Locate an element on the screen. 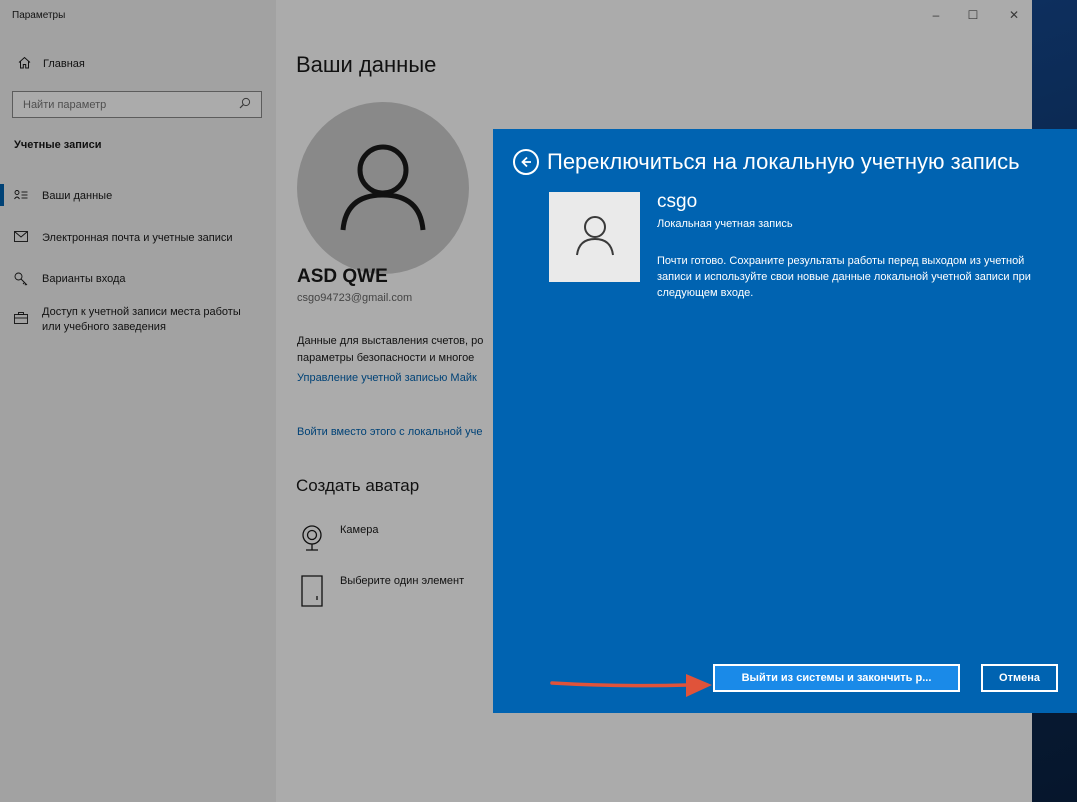 Image resolution: width=1077 pixels, height=802 pixels. cancel-button: Отмена is located at coordinates (1019, 678).